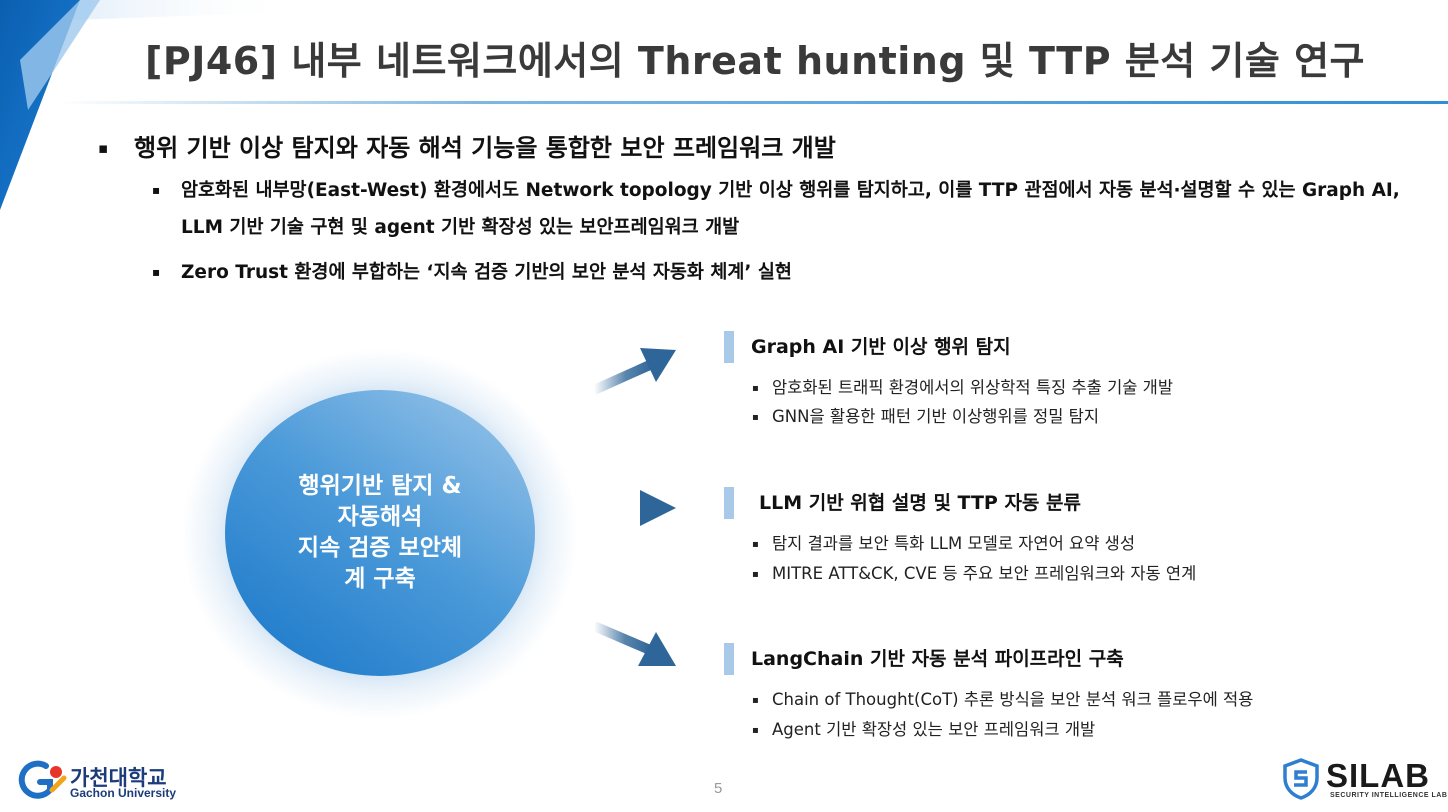  I want to click on arrows-group, so click(633, 507).